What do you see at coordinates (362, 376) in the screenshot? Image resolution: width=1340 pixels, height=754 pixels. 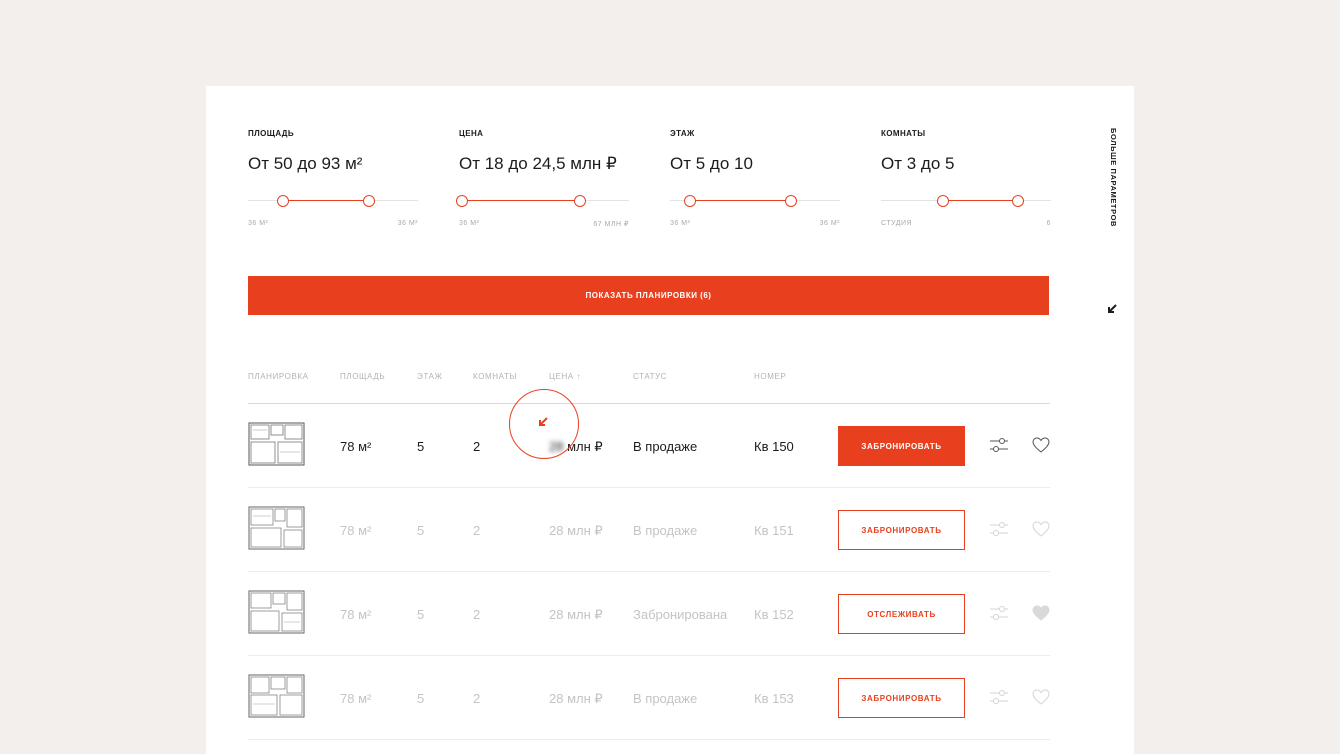 I see `column-header-area: ПЛОЩАДЬ` at bounding box center [362, 376].